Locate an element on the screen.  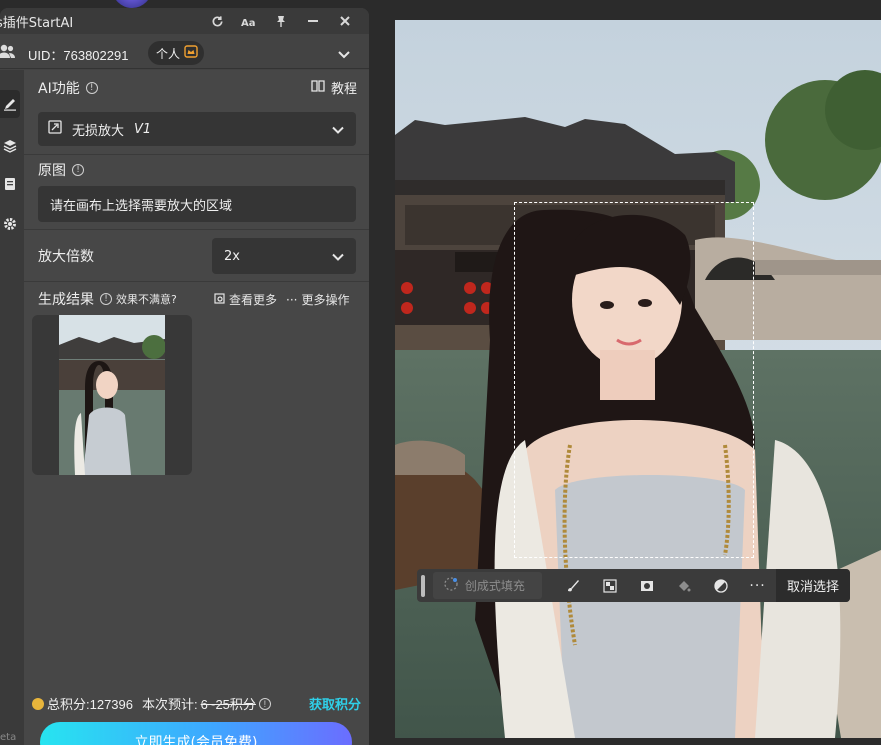
selection-toolbar: 创成式填充 ··· 取消选择 is located at coordinates (634, 585).